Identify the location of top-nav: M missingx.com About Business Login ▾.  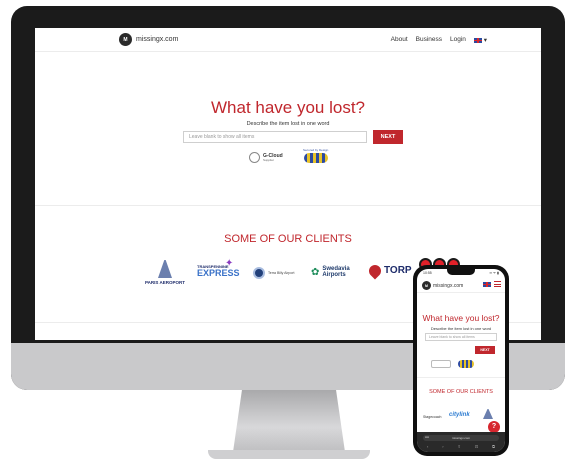
(288, 40).